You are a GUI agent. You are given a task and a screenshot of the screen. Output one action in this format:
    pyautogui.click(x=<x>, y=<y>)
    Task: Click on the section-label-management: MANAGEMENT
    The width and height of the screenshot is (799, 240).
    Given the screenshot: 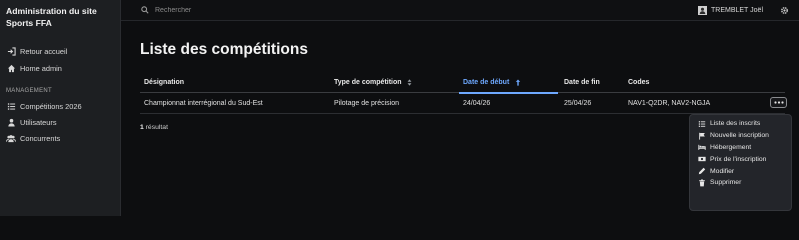 What is the action you would take?
    pyautogui.click(x=29, y=91)
    